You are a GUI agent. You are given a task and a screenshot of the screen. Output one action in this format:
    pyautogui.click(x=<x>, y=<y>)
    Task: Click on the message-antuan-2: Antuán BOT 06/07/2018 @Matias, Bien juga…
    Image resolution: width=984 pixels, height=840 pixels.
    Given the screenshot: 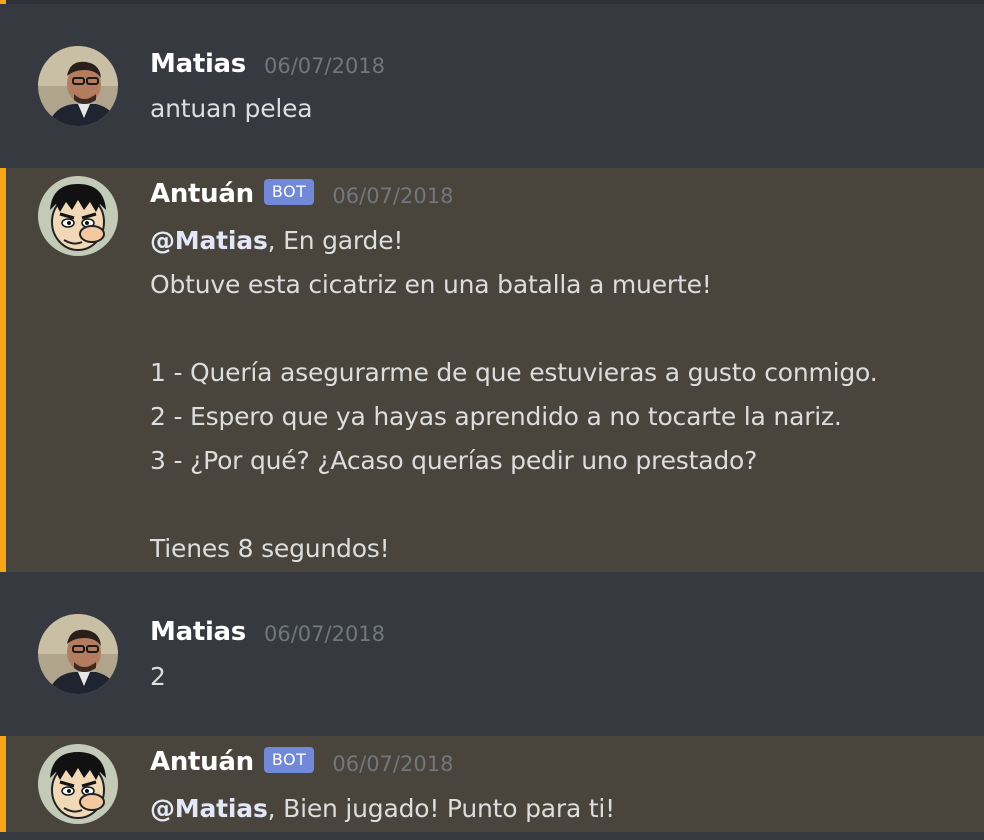 What is the action you would take?
    pyautogui.click(x=492, y=784)
    